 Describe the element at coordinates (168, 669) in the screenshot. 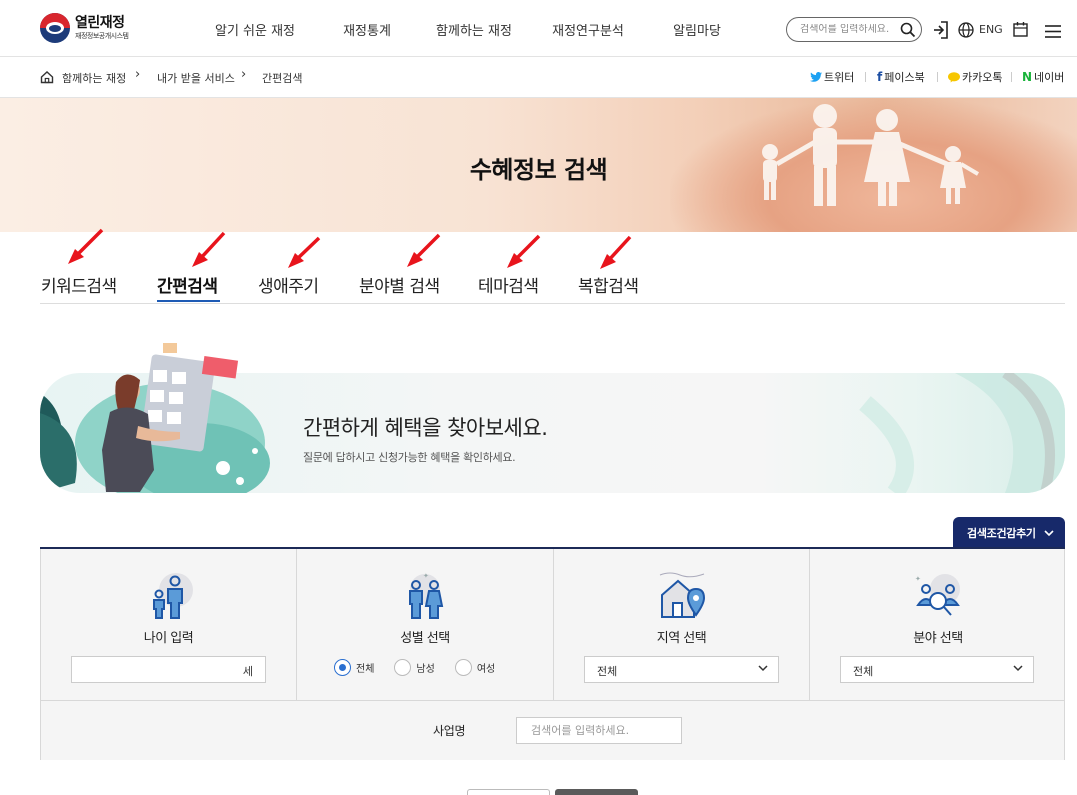

I see `age-input: 세` at that location.